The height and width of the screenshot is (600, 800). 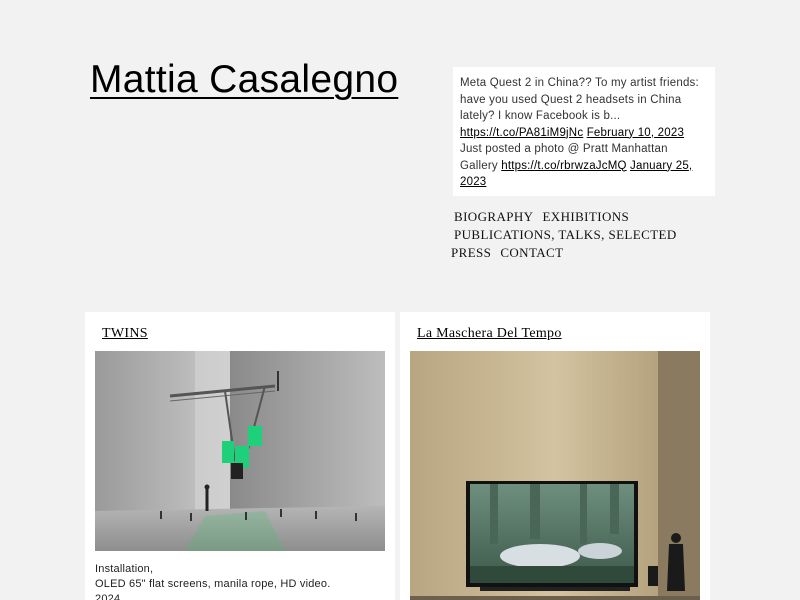 I want to click on nav-item-press: Press, so click(x=471, y=252).